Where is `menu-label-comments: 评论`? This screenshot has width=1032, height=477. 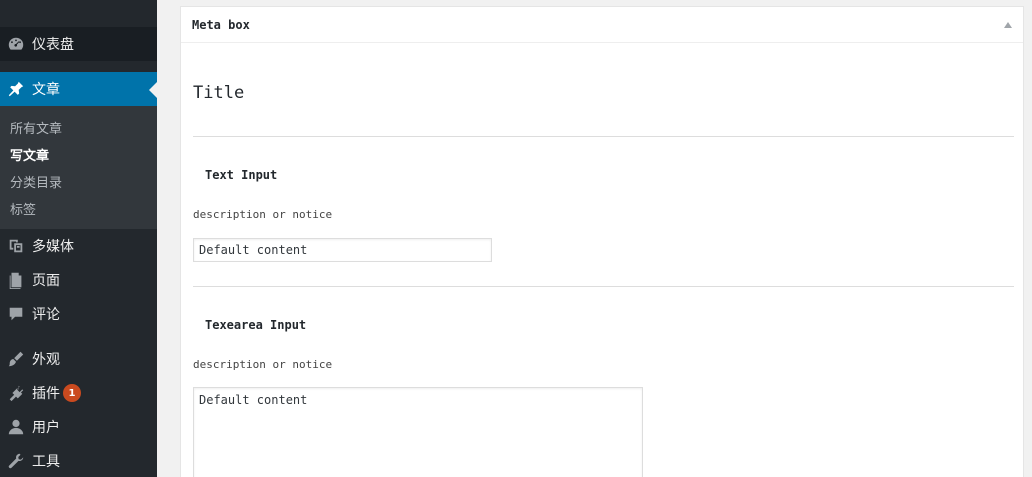
menu-label-comments: 评论 is located at coordinates (46, 315).